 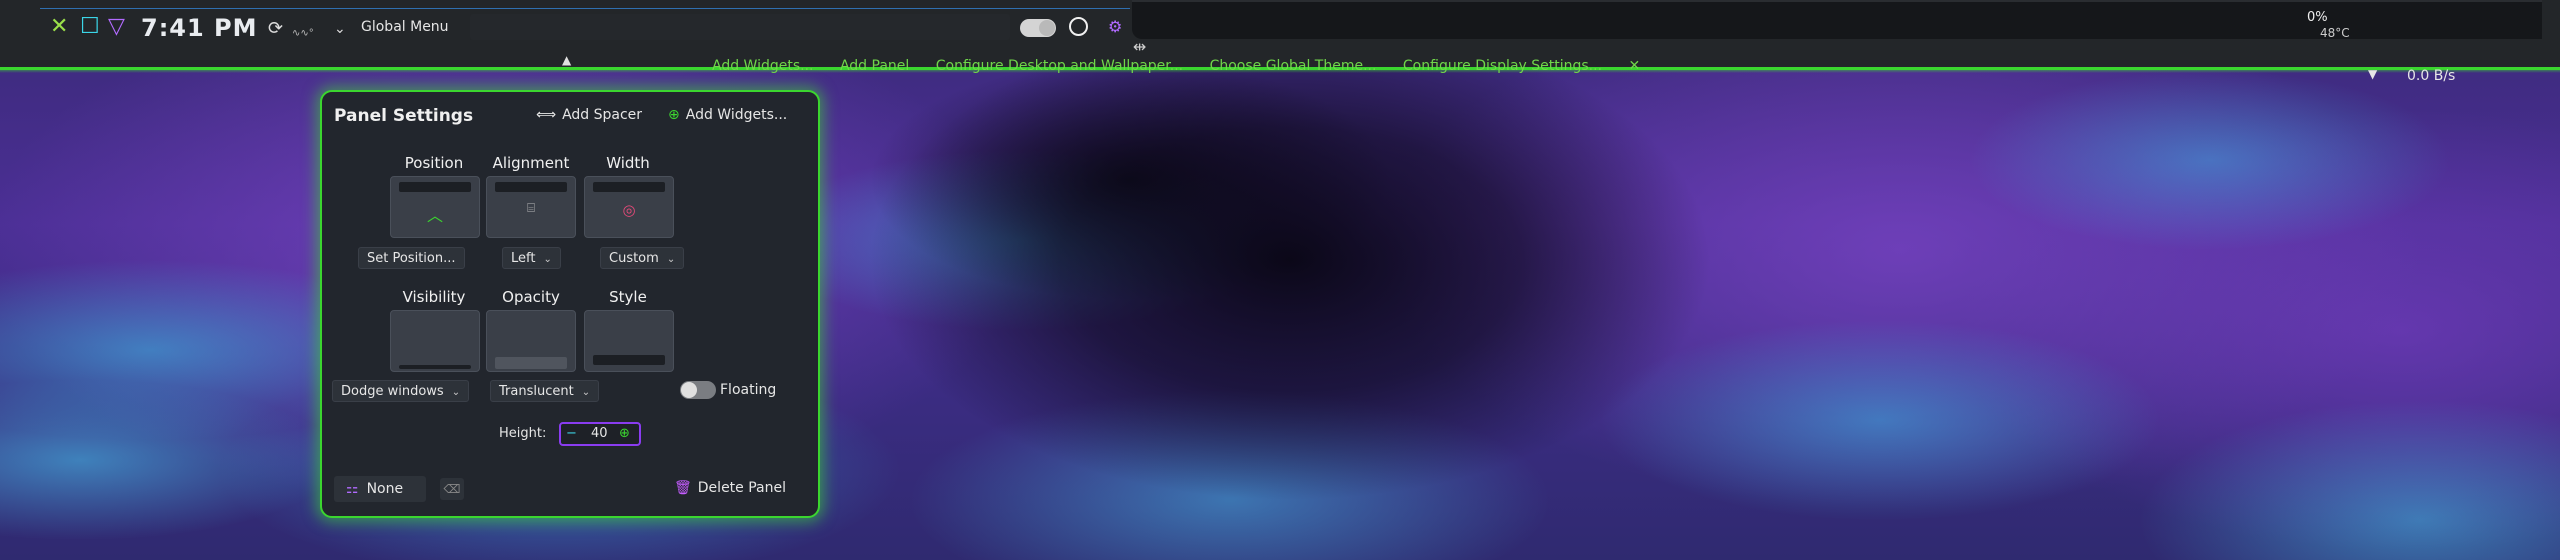 I want to click on height-label: Height:, so click(x=523, y=433).